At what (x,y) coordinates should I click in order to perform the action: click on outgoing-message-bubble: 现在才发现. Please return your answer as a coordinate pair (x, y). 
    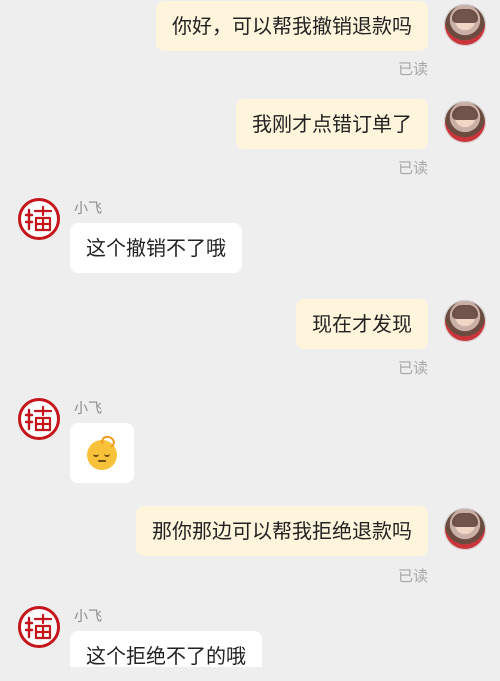
    Looking at the image, I should click on (362, 324).